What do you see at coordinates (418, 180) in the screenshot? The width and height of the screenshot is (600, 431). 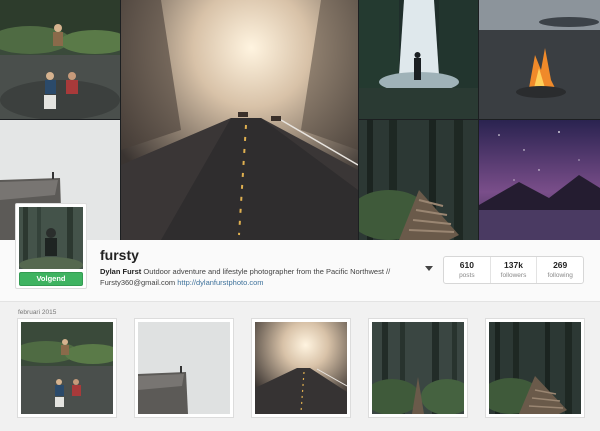 I see `cover-photo-forest-stairs` at bounding box center [418, 180].